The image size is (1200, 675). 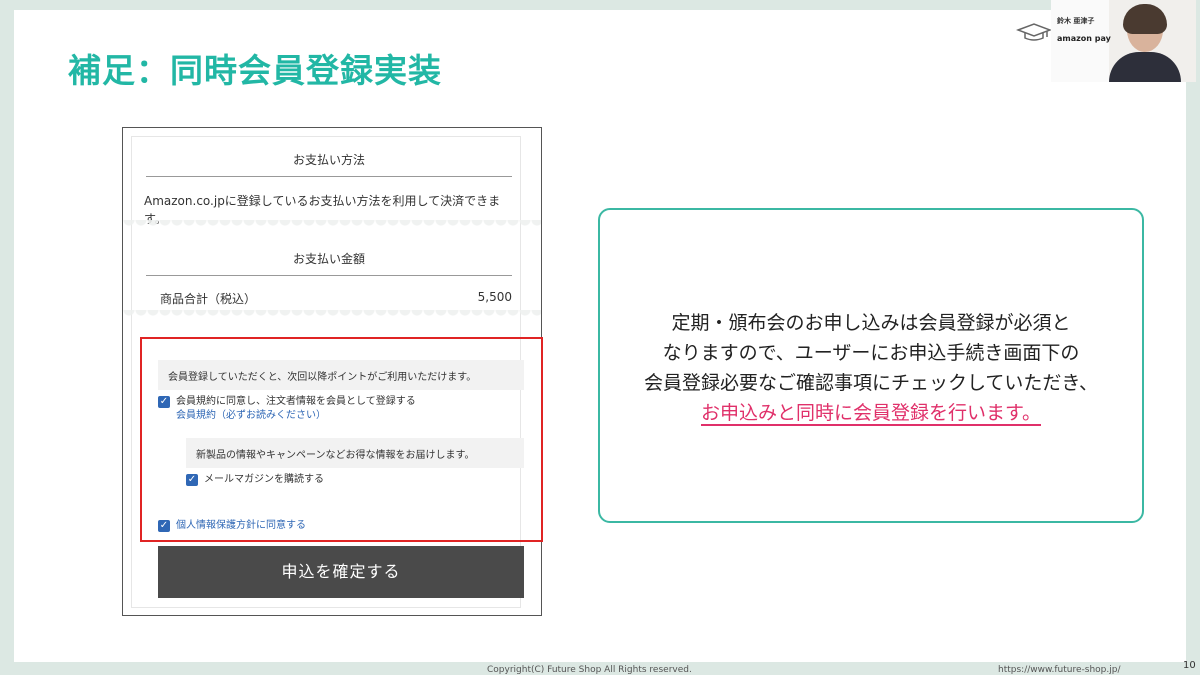 What do you see at coordinates (871, 383) in the screenshot?
I see `callout-line: 会員登録必要なご確認事項にチェックしていただき、` at bounding box center [871, 383].